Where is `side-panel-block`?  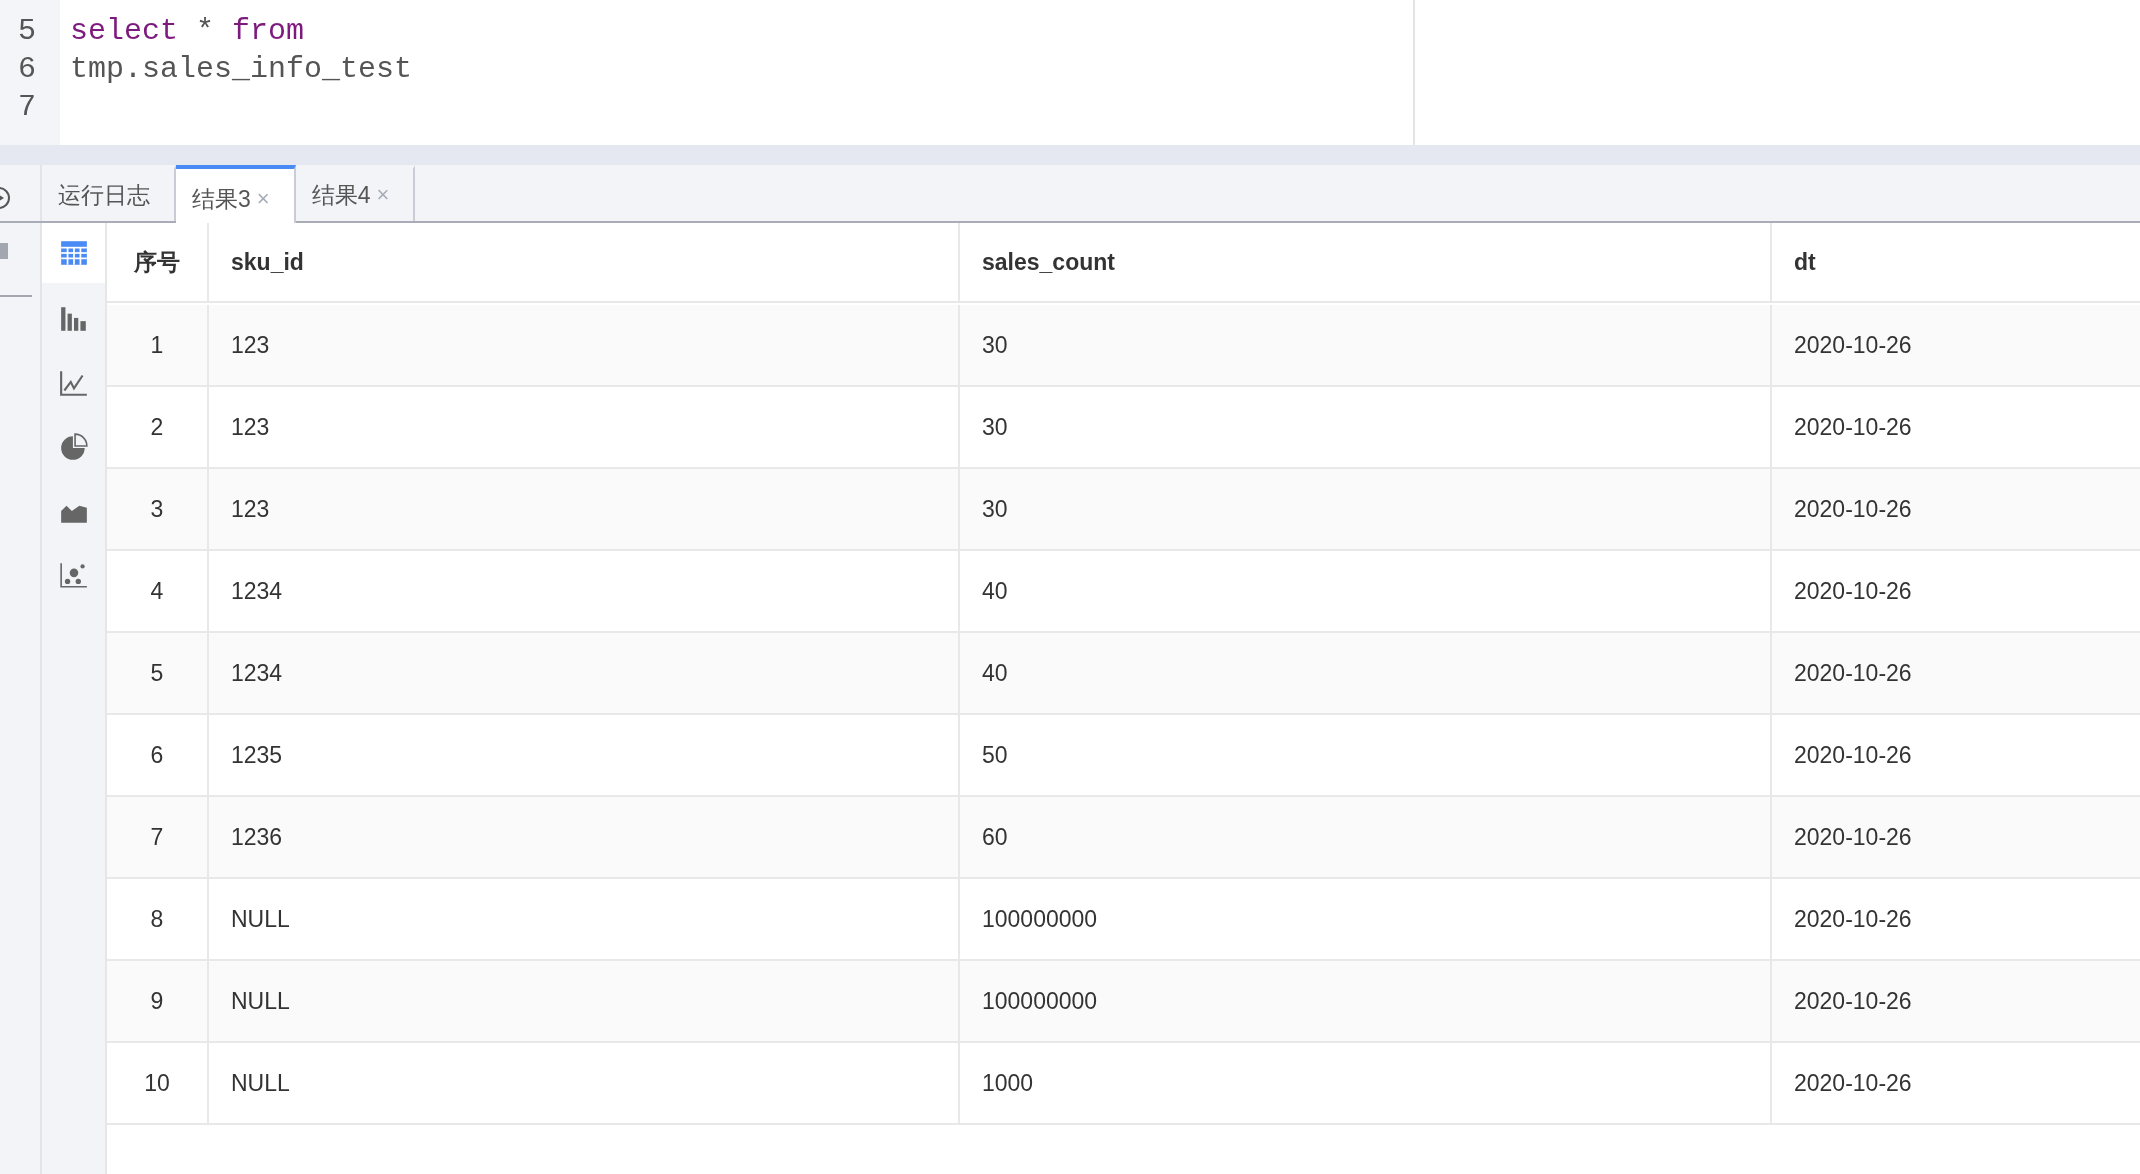
side-panel-block is located at coordinates (4, 251).